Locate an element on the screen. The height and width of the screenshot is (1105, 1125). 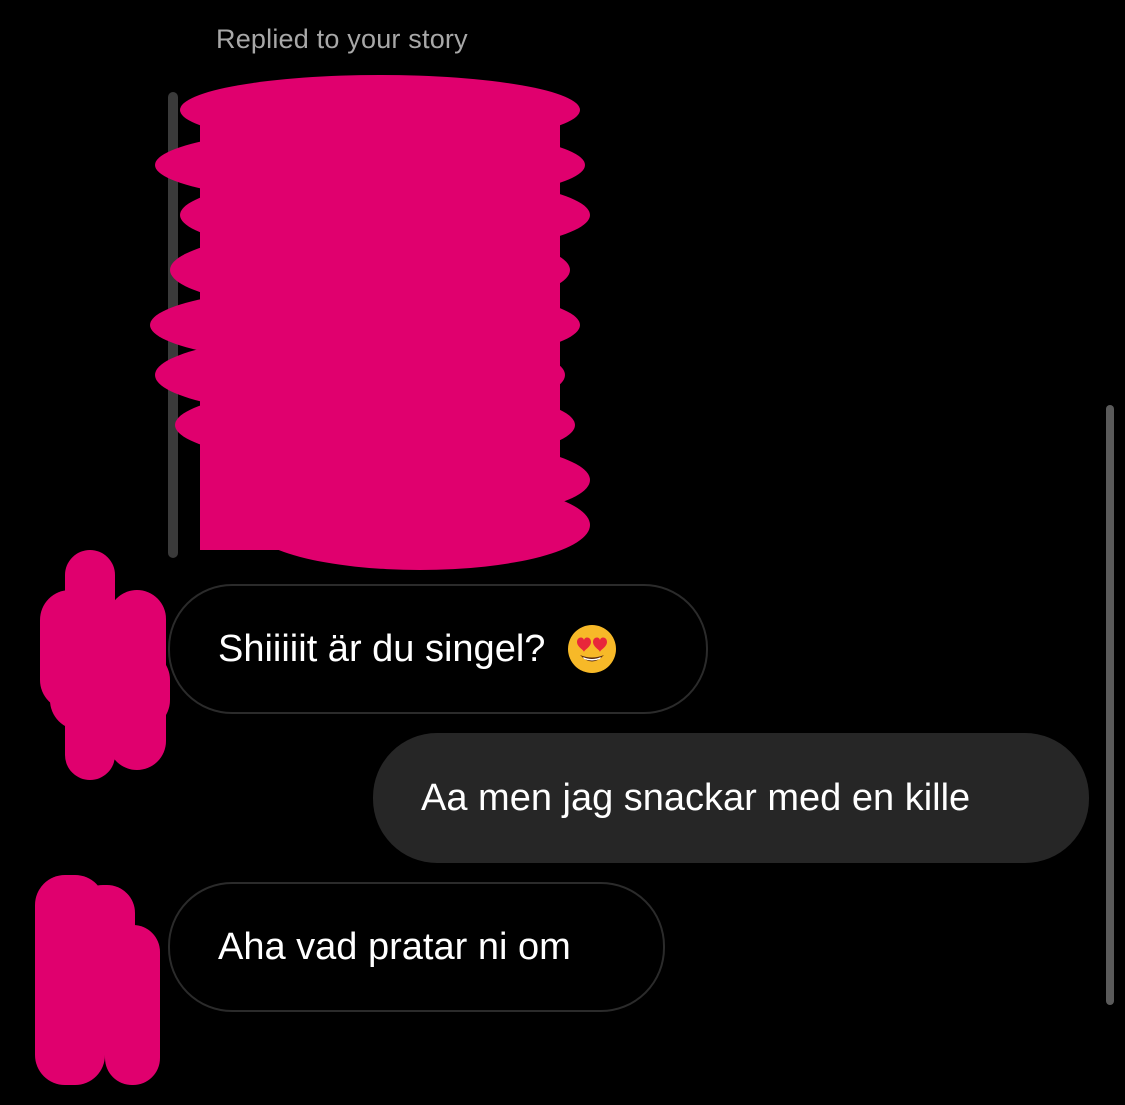
smiling-face-with-heart-eyes-icon is located at coordinates (592, 649).